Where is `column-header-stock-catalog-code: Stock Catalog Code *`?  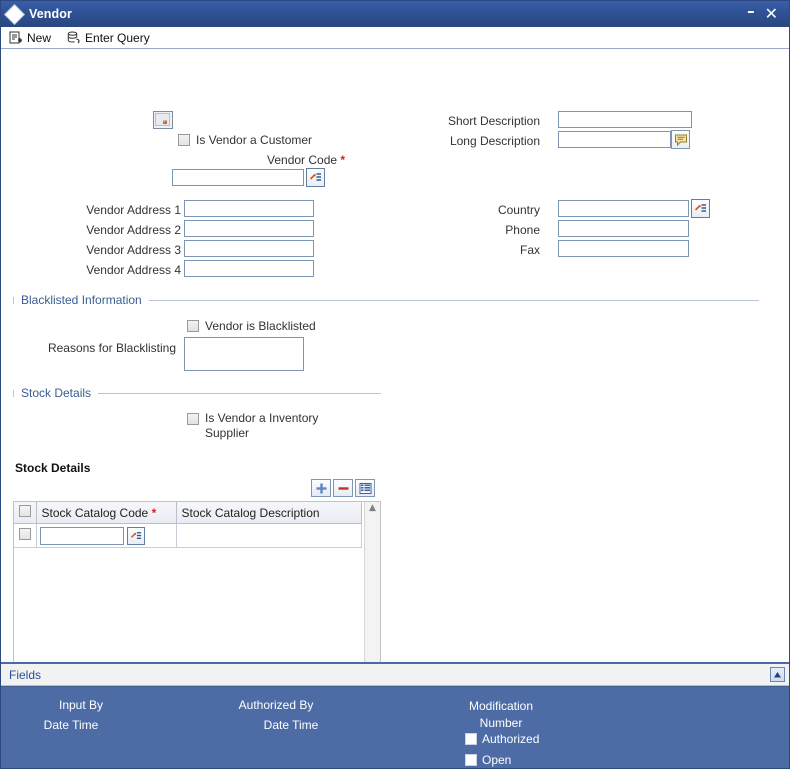
column-header-stock-catalog-code: Stock Catalog Code * is located at coordinates (106, 513).